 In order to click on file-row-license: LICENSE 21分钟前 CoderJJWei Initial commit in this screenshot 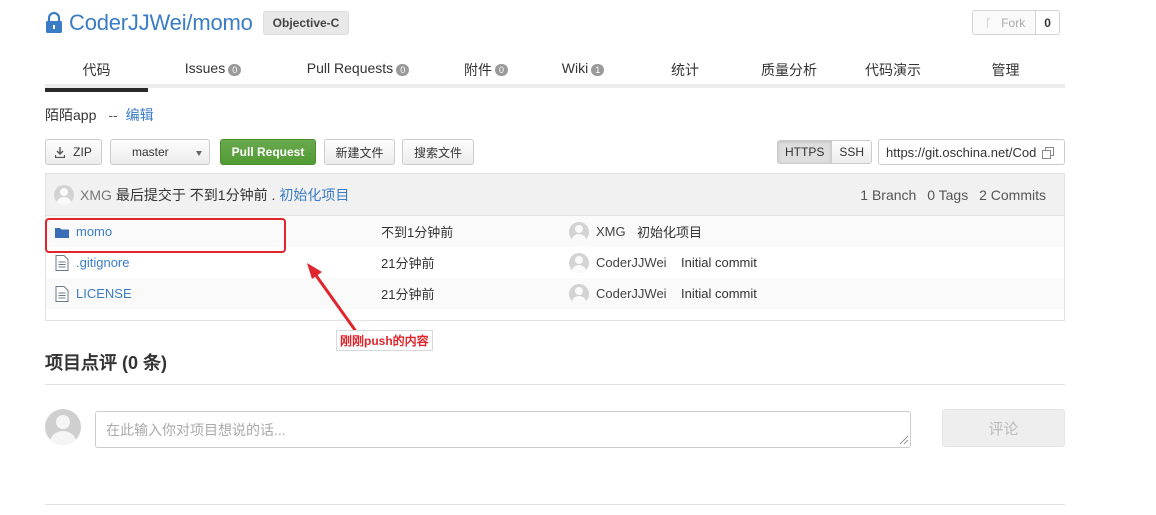, I will do `click(555, 293)`.